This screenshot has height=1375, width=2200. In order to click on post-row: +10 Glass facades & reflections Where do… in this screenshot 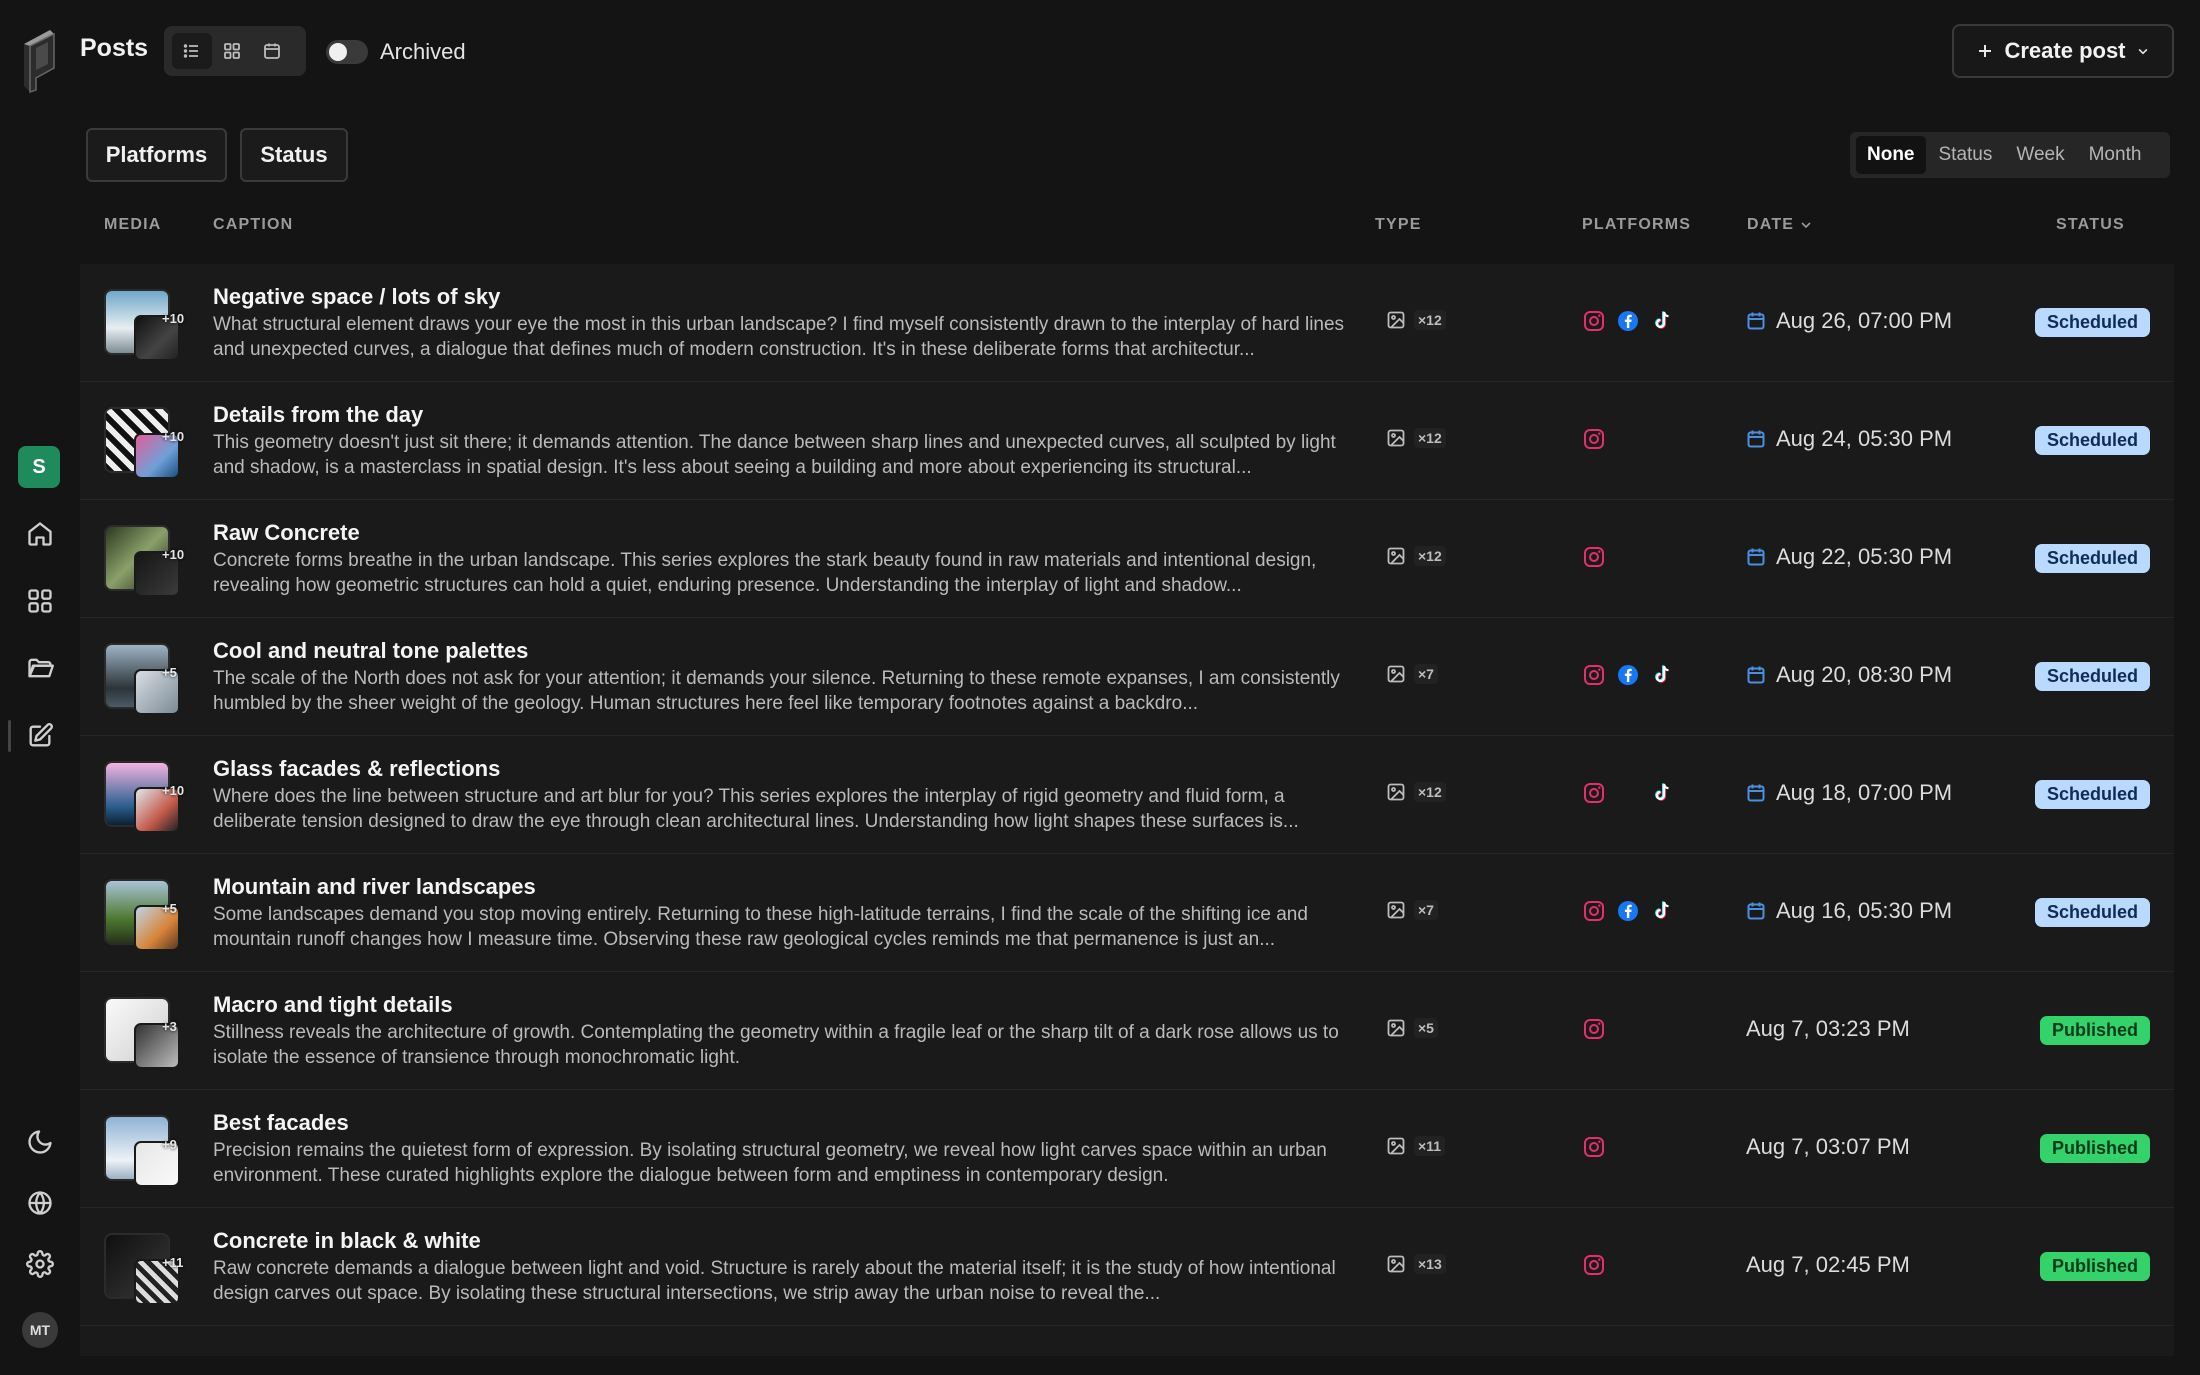, I will do `click(1127, 795)`.